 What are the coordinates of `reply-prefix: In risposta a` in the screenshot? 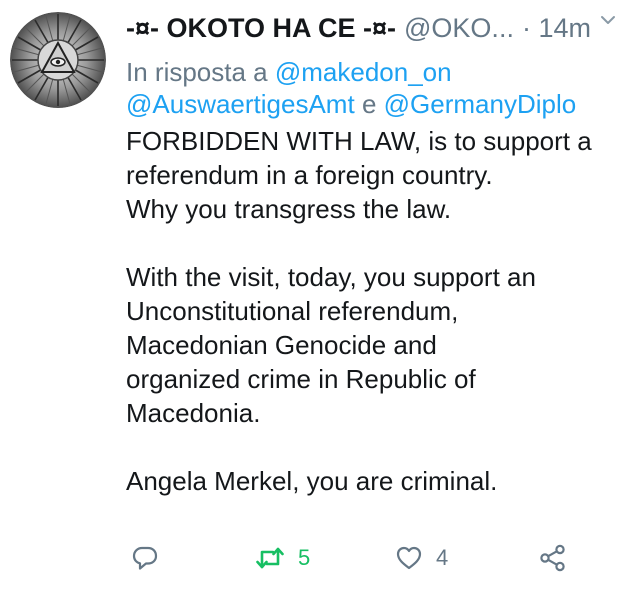 It's located at (197, 72).